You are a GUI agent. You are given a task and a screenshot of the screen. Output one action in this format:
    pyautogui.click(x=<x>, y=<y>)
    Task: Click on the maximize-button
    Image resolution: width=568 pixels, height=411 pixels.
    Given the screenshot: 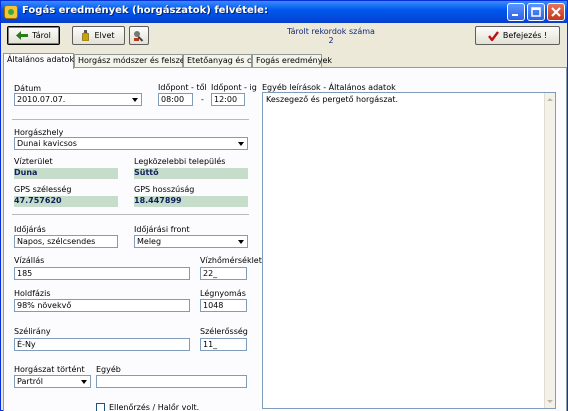 What is the action you would take?
    pyautogui.click(x=536, y=12)
    